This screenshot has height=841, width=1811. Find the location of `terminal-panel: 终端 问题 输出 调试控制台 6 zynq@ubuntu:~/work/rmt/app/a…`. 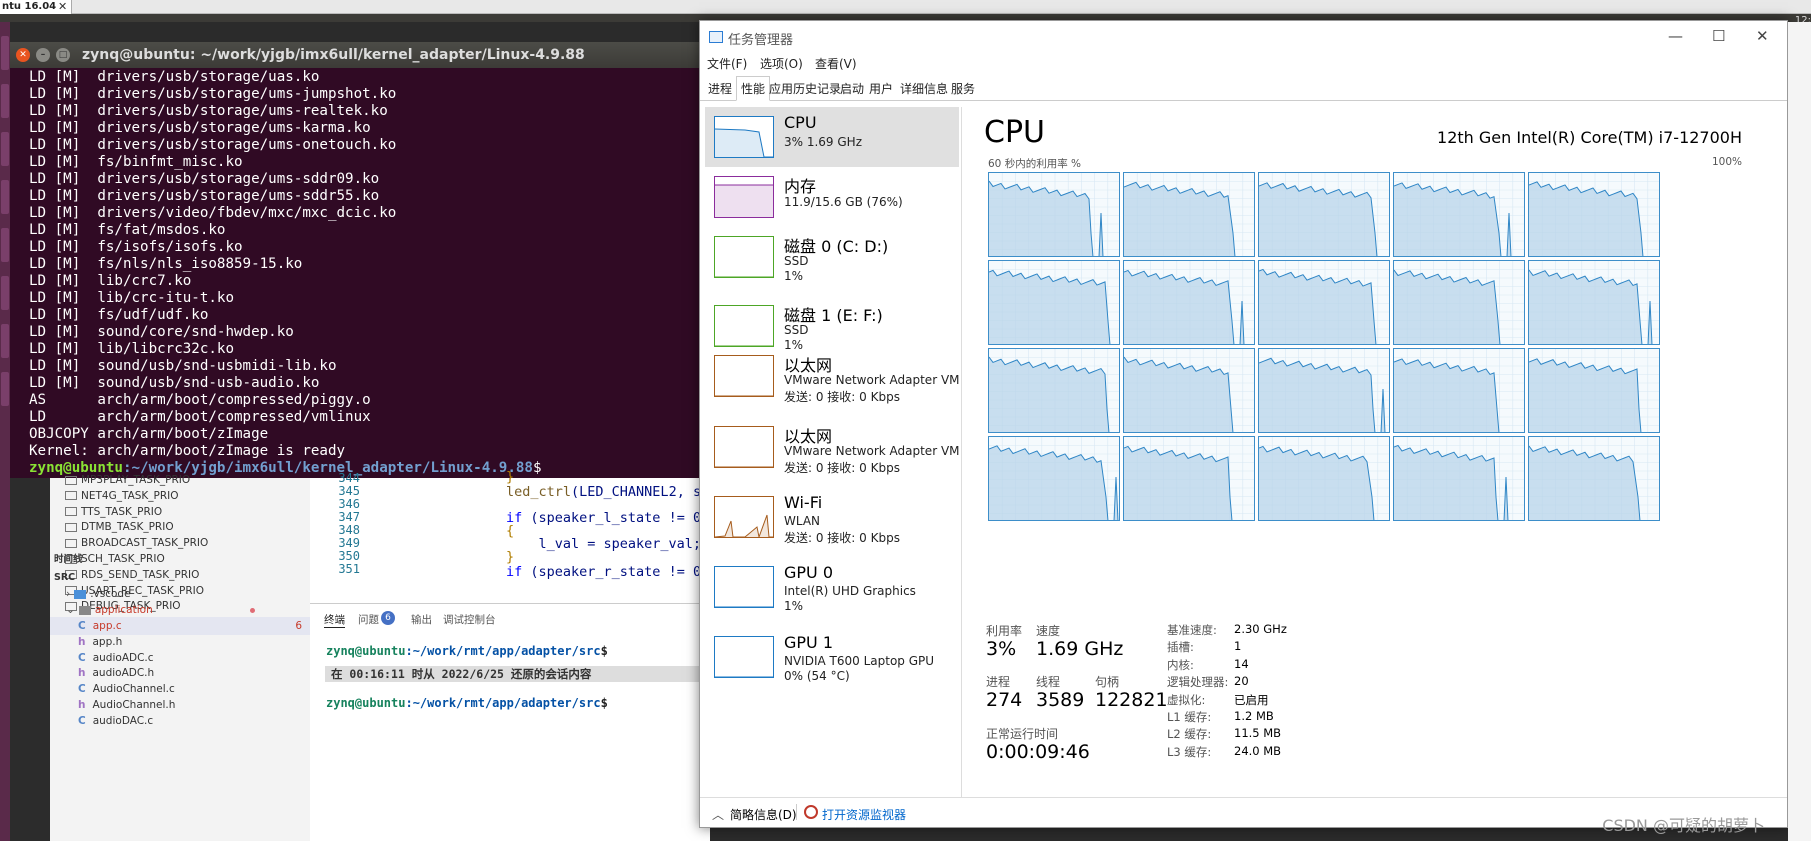

terminal-panel: 终端 问题 输出 调试控制台 6 zynq@ubuntu:~/work/rmt/app/a… is located at coordinates (512, 722).